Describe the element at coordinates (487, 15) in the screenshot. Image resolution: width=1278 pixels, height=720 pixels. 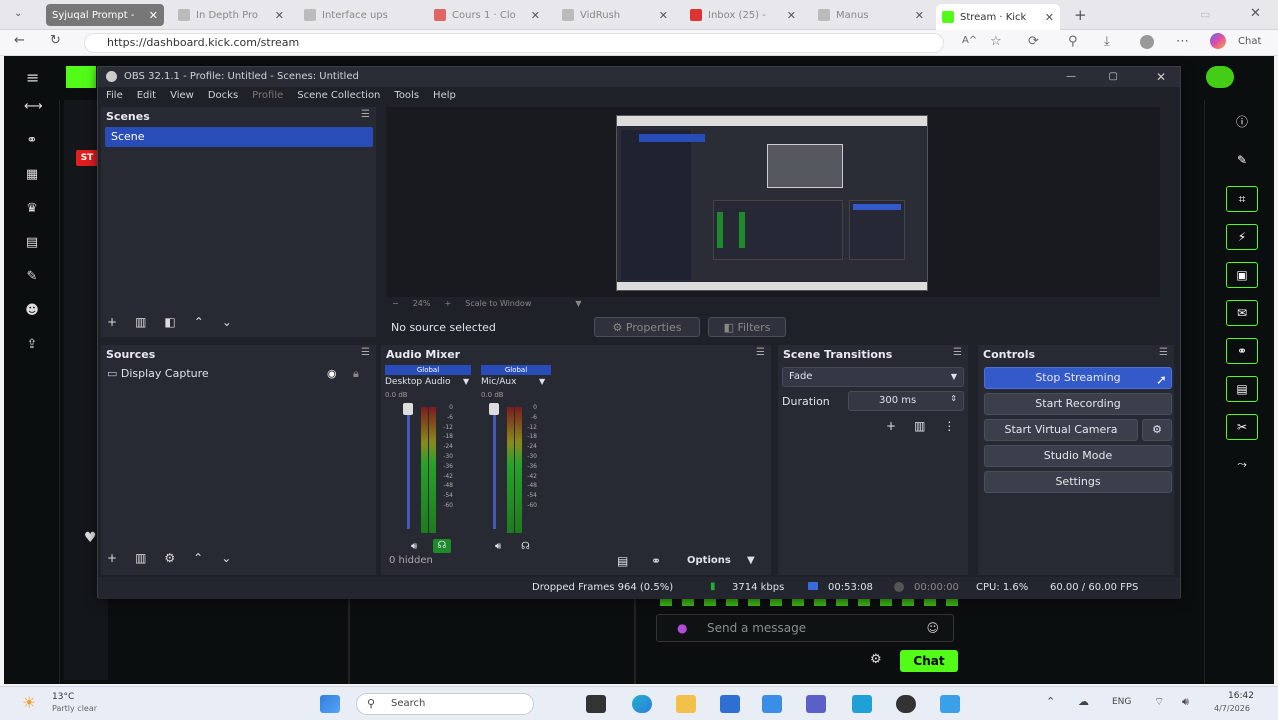
I see `tab-cours: Cours 1 · Clo ✕` at that location.